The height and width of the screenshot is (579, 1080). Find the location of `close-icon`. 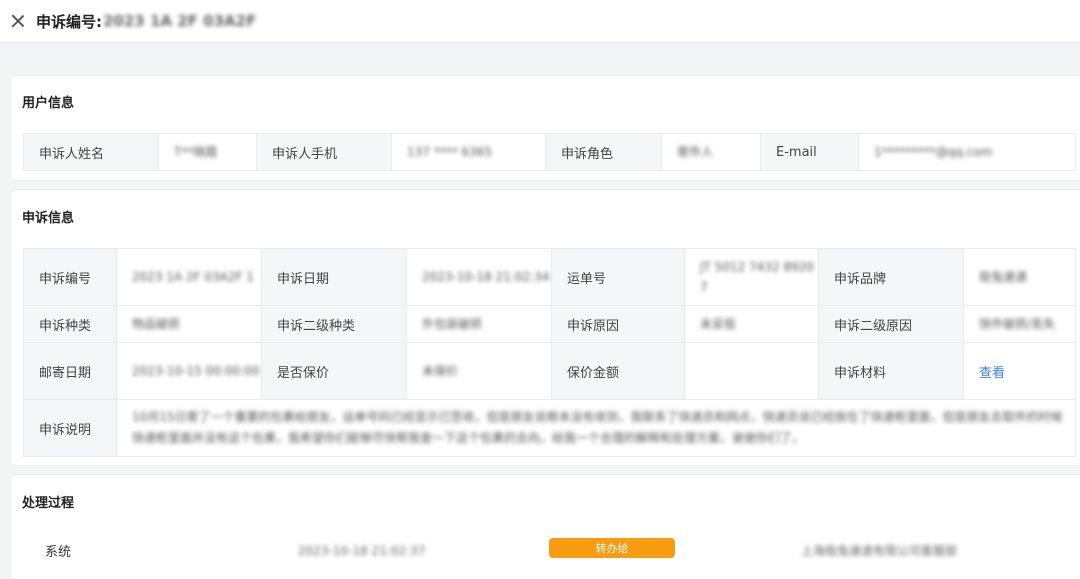

close-icon is located at coordinates (18, 21).